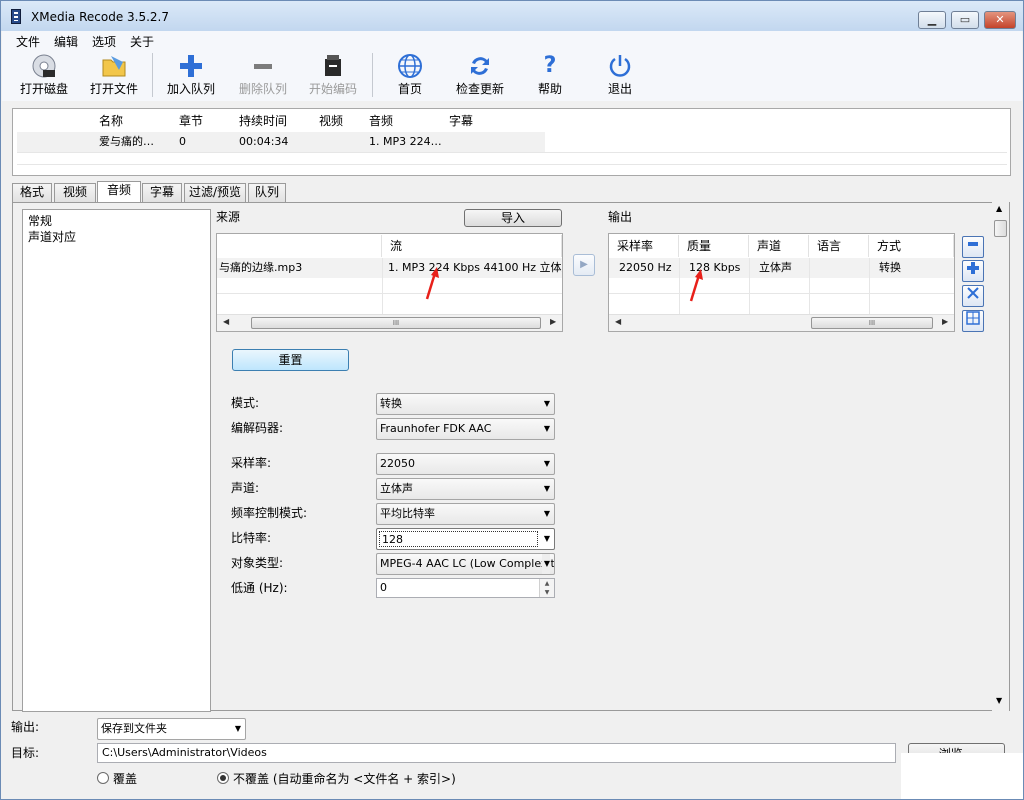 The width and height of the screenshot is (1024, 800). What do you see at coordinates (391, 403) in the screenshot?
I see `mode-value: 转换` at bounding box center [391, 403].